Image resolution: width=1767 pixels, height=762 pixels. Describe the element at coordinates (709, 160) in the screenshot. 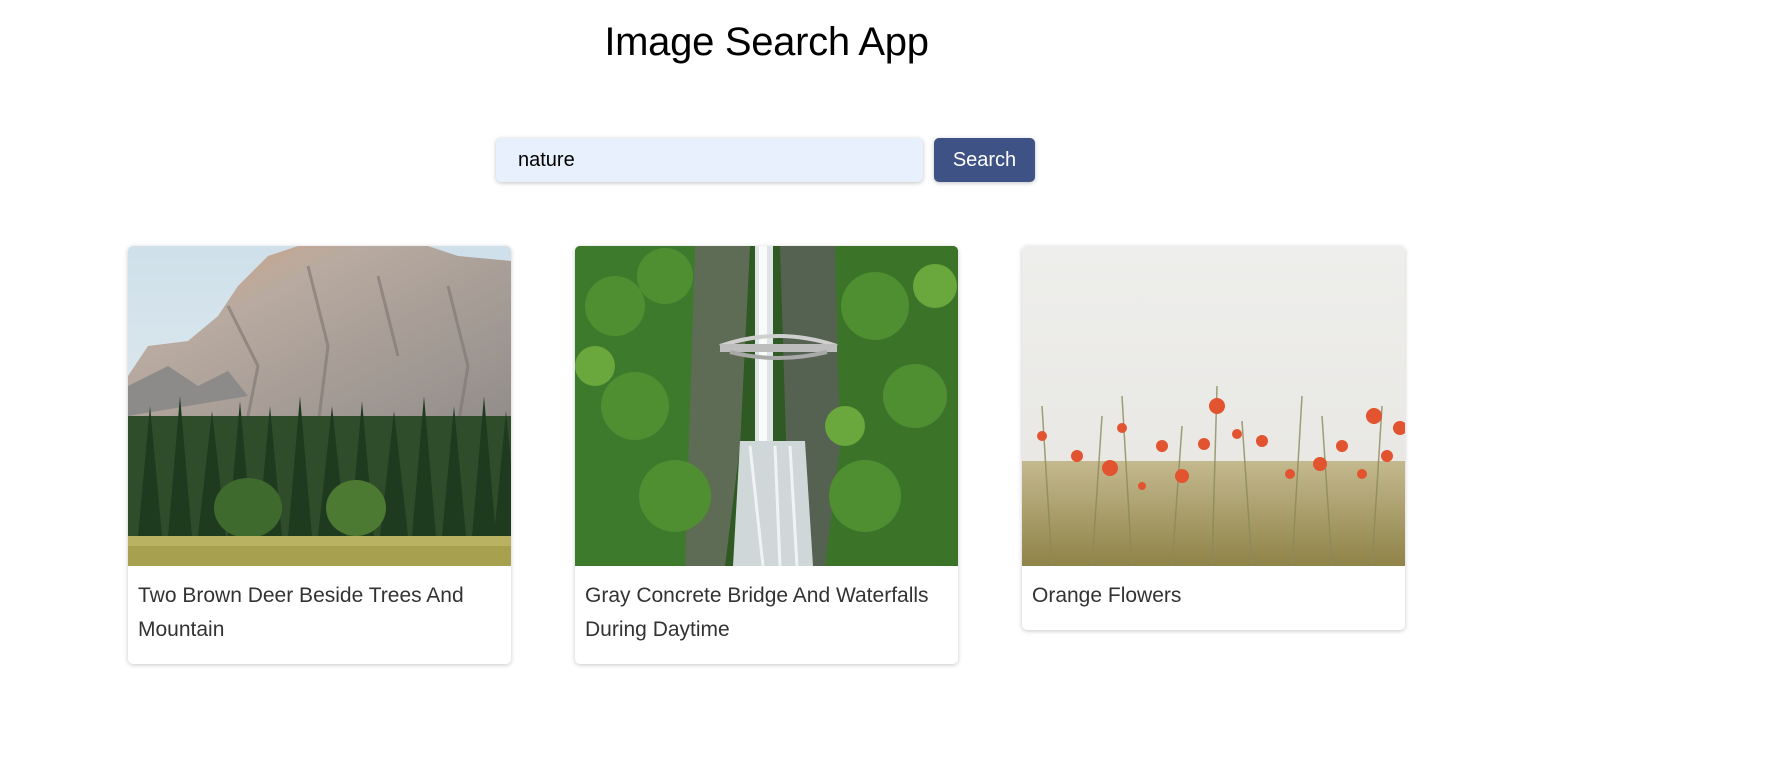

I see `search-input` at that location.